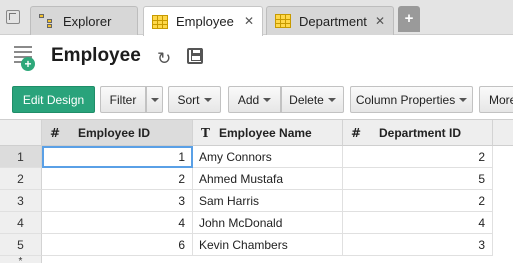 The width and height of the screenshot is (513, 263). Describe the element at coordinates (268, 223) in the screenshot. I see `table-cell: John McDonald` at that location.